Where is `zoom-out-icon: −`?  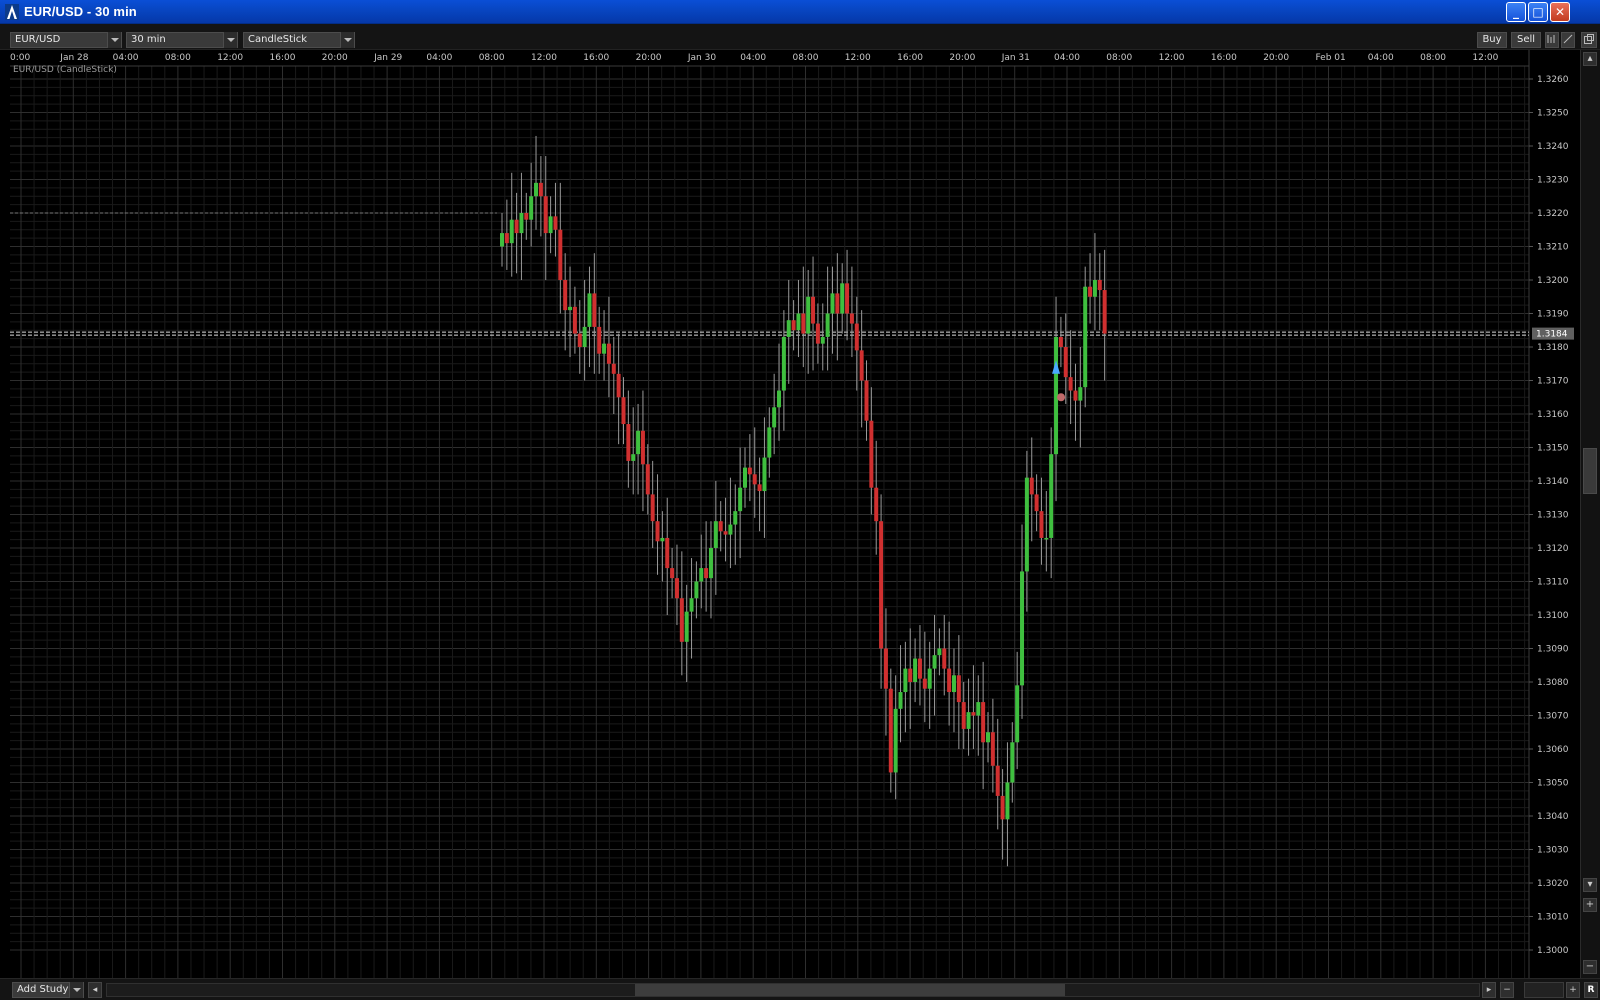
zoom-out-icon: − is located at coordinates (1590, 967).